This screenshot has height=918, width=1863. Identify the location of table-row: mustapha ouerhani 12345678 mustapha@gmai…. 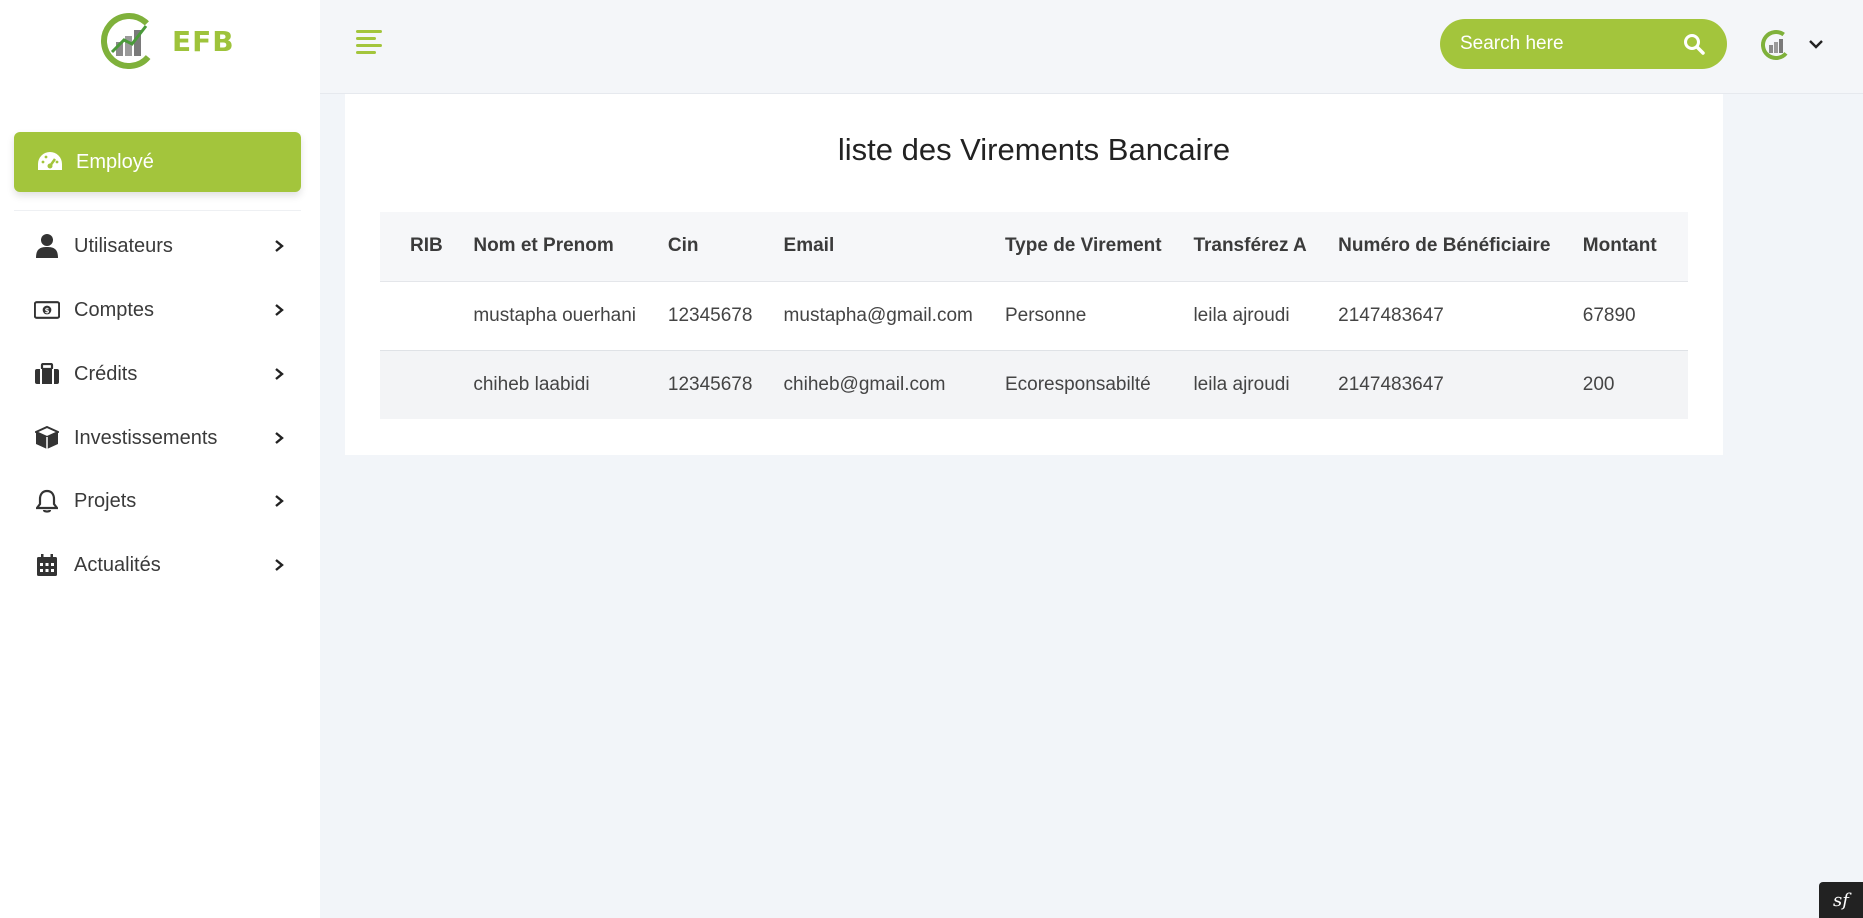
(1034, 315).